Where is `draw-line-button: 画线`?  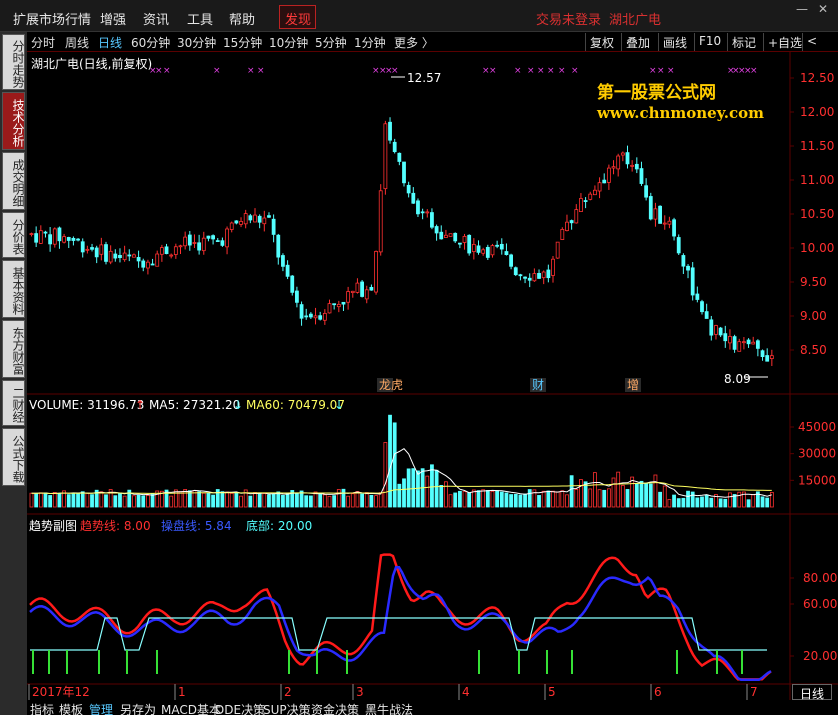 draw-line-button: 画线 is located at coordinates (674, 42).